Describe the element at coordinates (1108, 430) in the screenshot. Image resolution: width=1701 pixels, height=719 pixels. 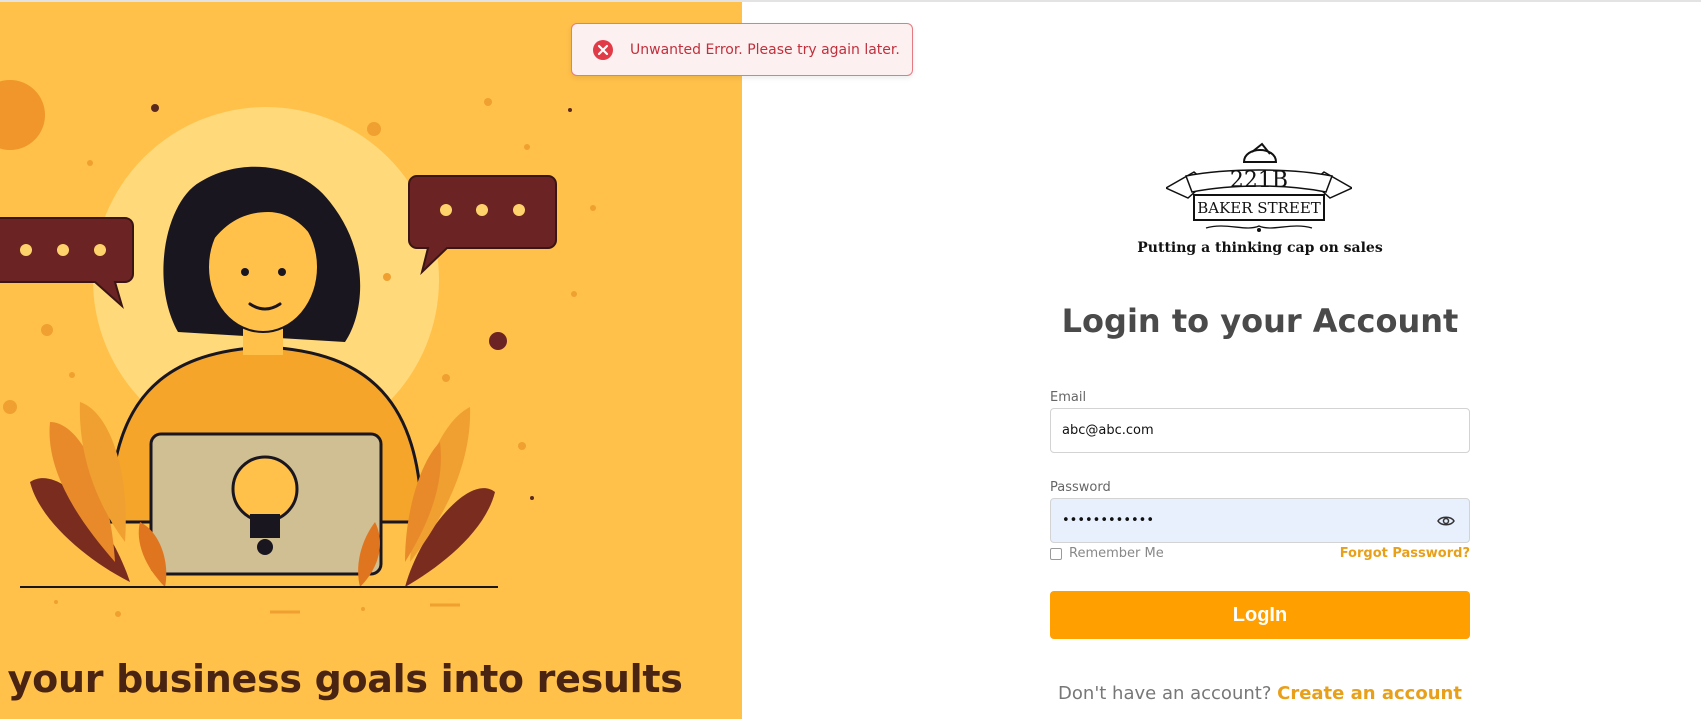
I see `email-value: abc@abc.com` at that location.